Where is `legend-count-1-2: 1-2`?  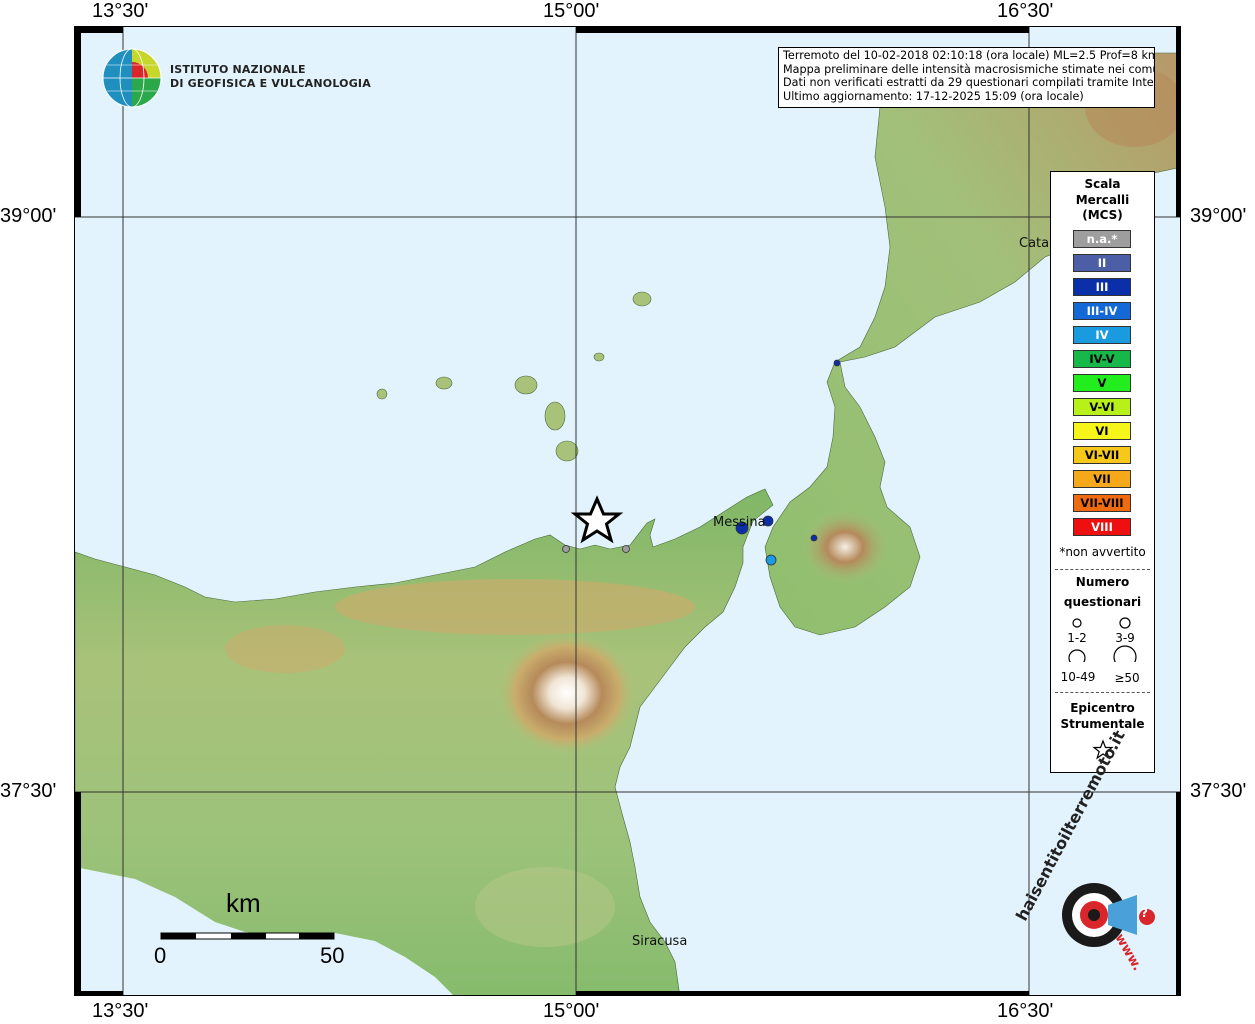 legend-count-1-2: 1-2 is located at coordinates (1077, 638).